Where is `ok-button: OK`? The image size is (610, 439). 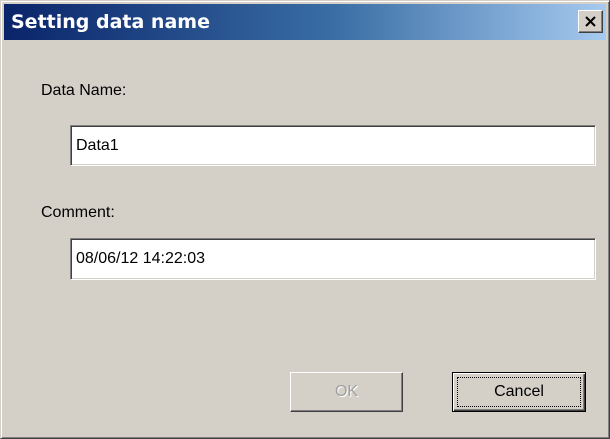
ok-button: OK is located at coordinates (346, 392).